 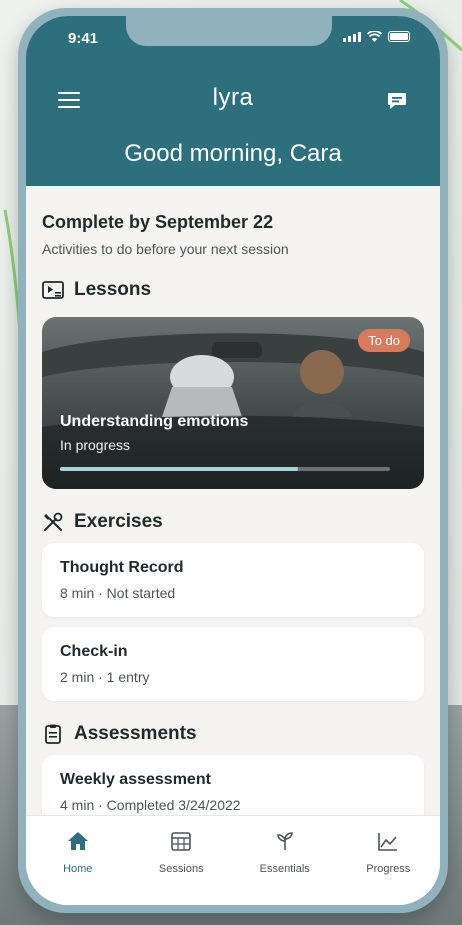 What do you see at coordinates (397, 101) in the screenshot?
I see `messages-icon` at bounding box center [397, 101].